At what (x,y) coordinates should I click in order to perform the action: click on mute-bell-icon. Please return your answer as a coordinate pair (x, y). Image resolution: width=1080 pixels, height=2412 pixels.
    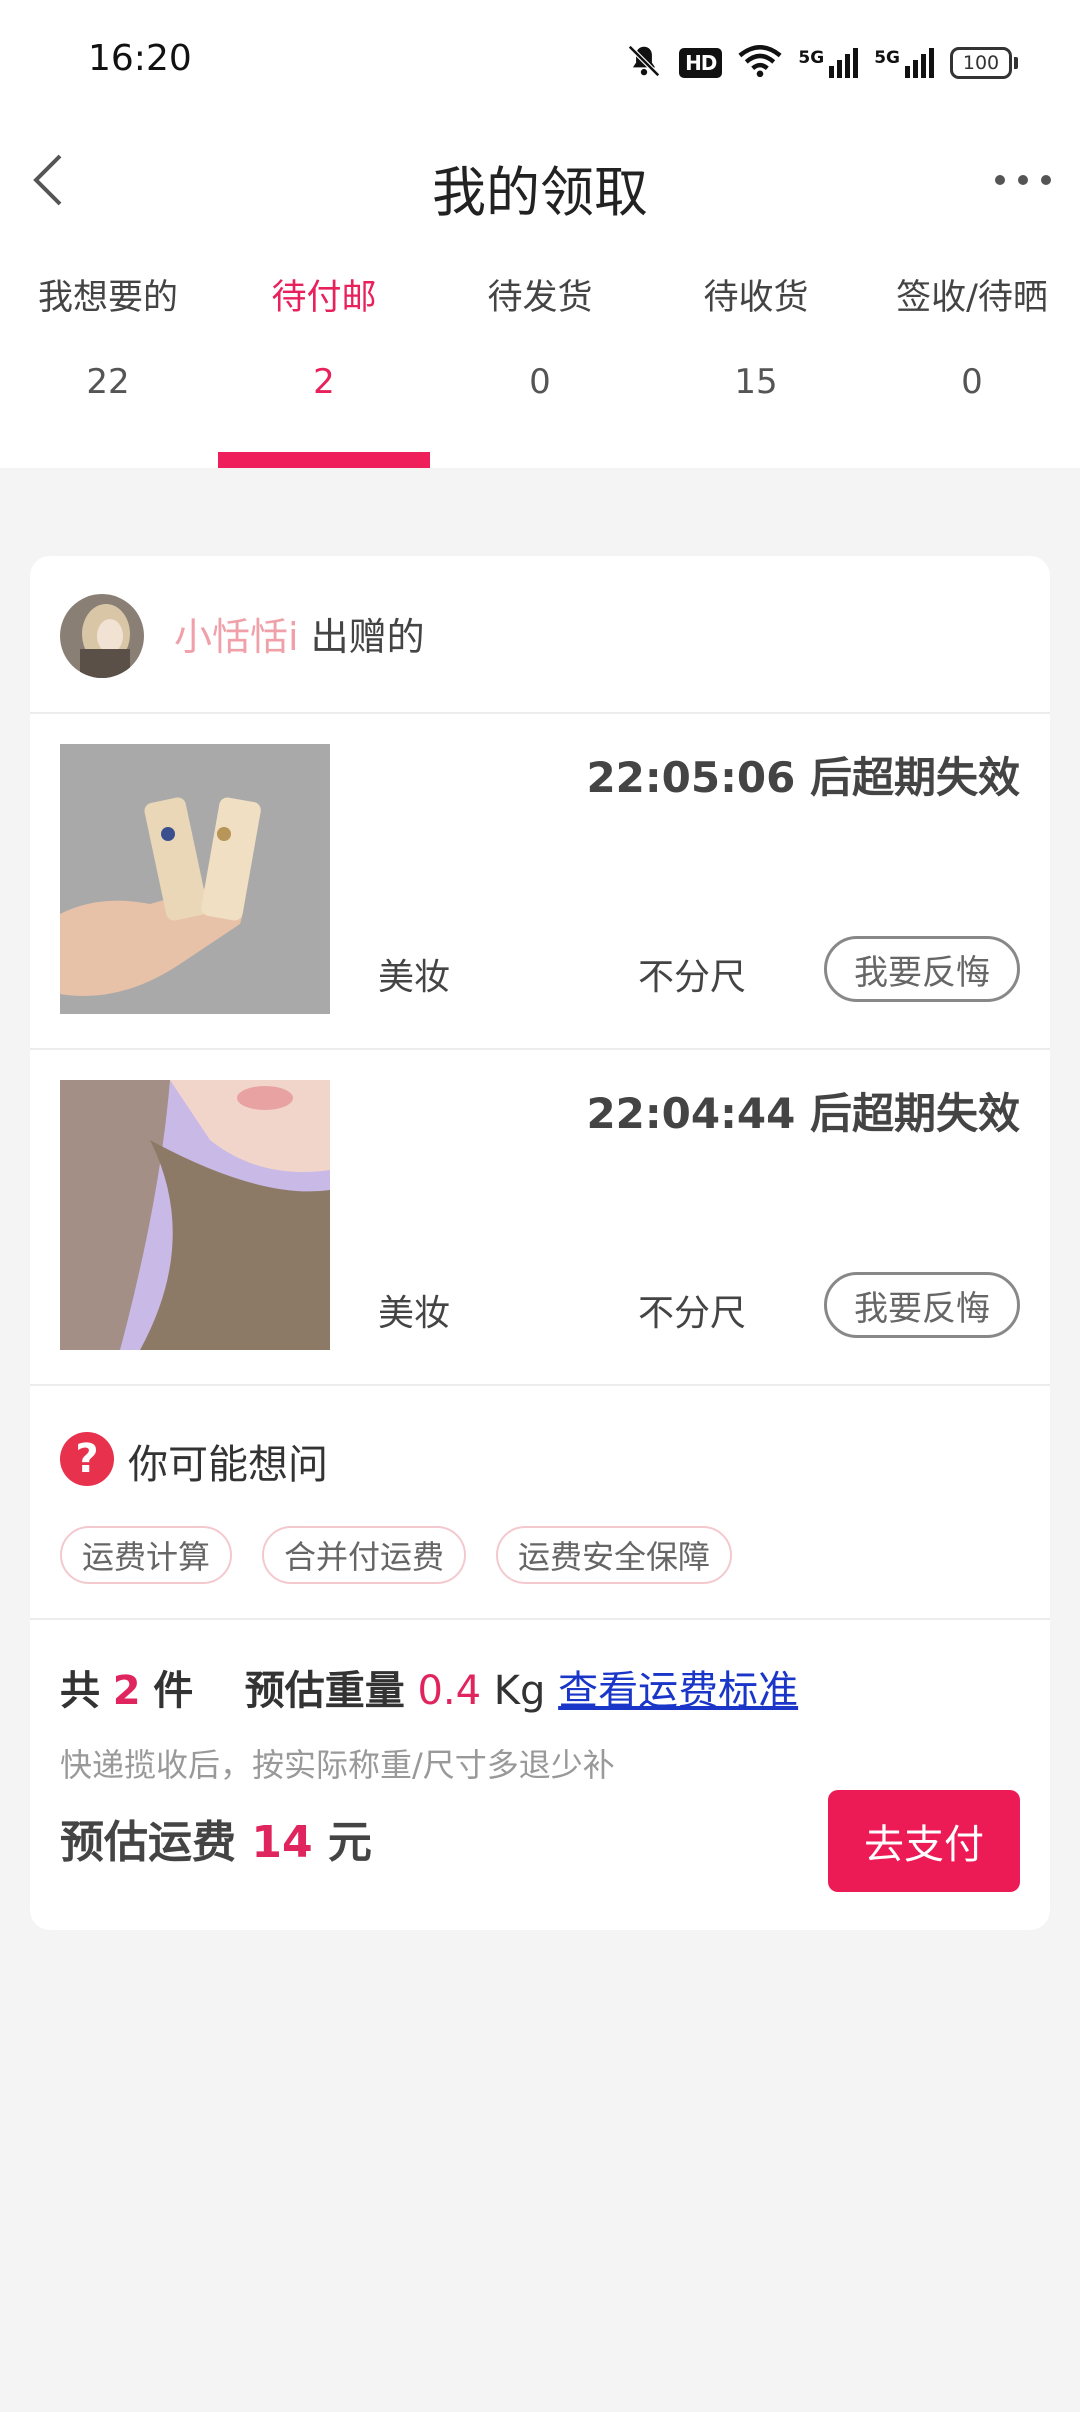
    Looking at the image, I should click on (644, 63).